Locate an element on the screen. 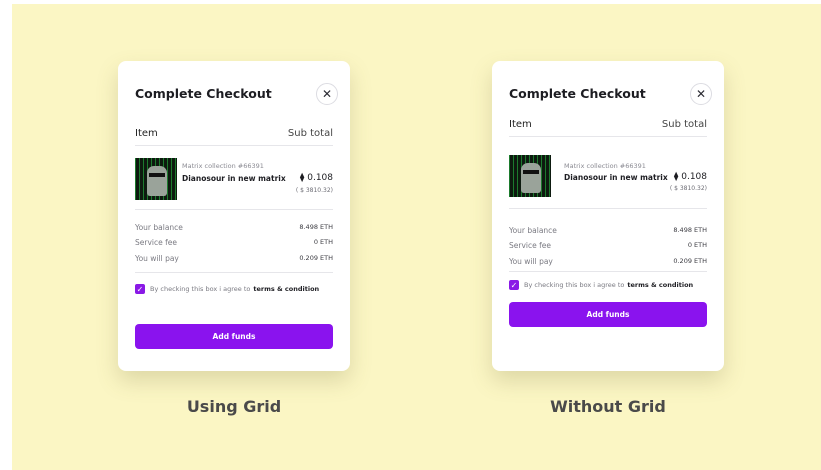 This screenshot has width=821, height=470. caption-without-grid: Without Grid is located at coordinates (608, 406).